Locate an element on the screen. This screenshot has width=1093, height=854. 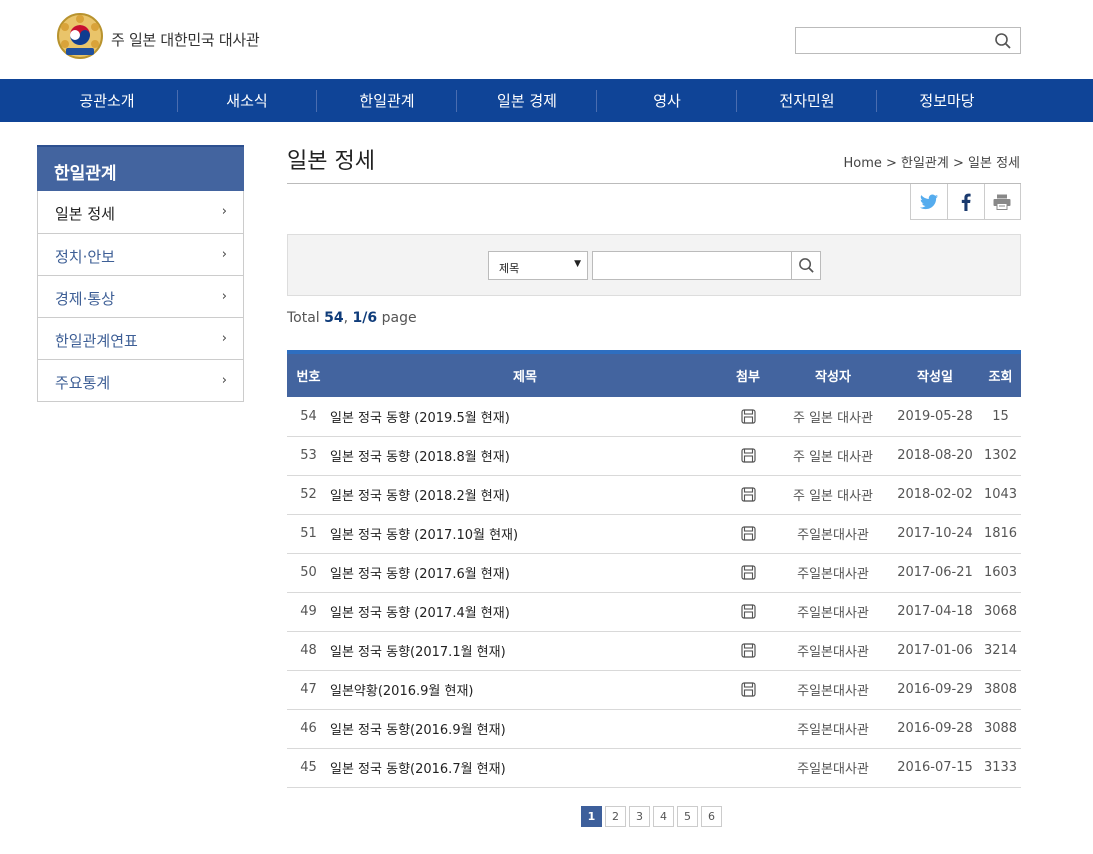
keyword-input is located at coordinates (691, 265).